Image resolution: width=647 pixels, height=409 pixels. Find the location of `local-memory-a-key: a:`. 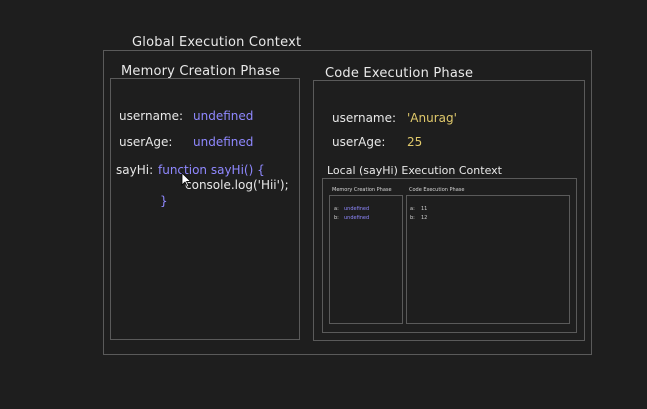

local-memory-a-key: a: is located at coordinates (336, 209).